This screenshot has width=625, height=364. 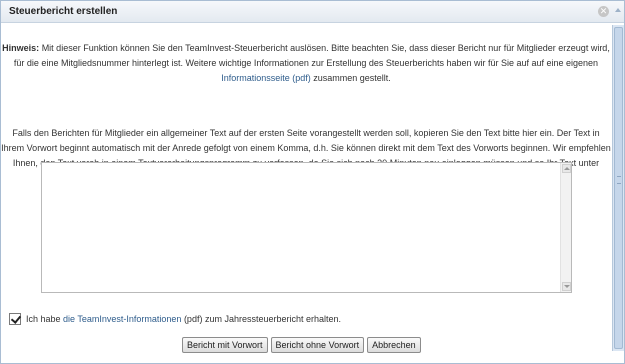 What do you see at coordinates (618, 10) in the screenshot?
I see `scroll-up-arrow-icon` at bounding box center [618, 10].